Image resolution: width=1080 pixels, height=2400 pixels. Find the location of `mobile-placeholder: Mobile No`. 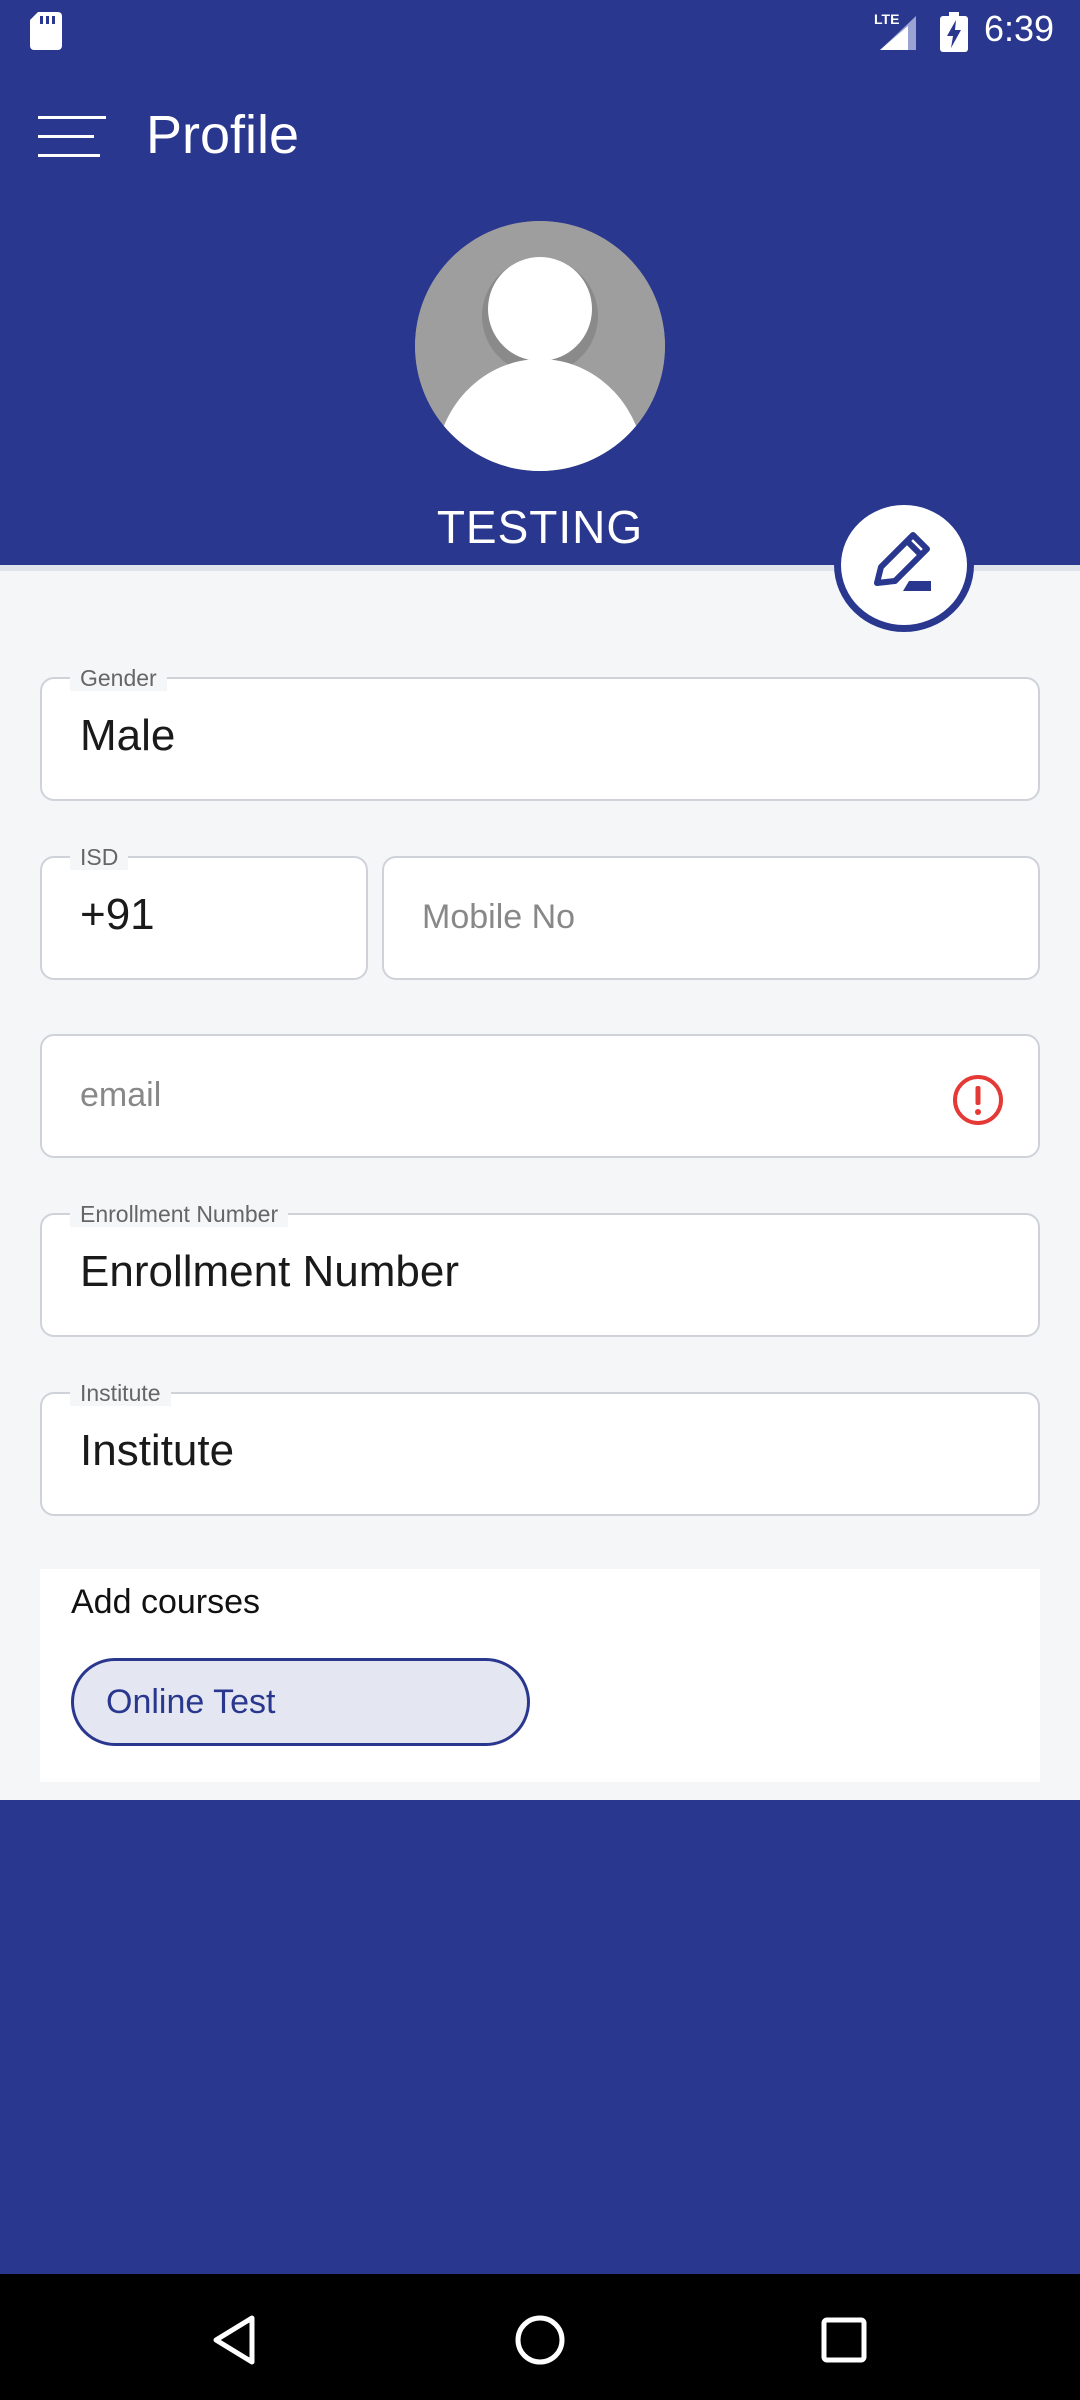

mobile-placeholder: Mobile No is located at coordinates (499, 917).